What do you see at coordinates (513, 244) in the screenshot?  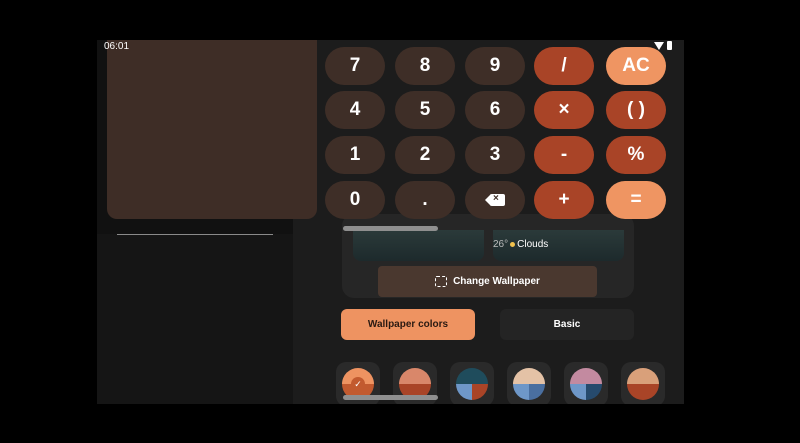 I see `sun-cloud-icon` at bounding box center [513, 244].